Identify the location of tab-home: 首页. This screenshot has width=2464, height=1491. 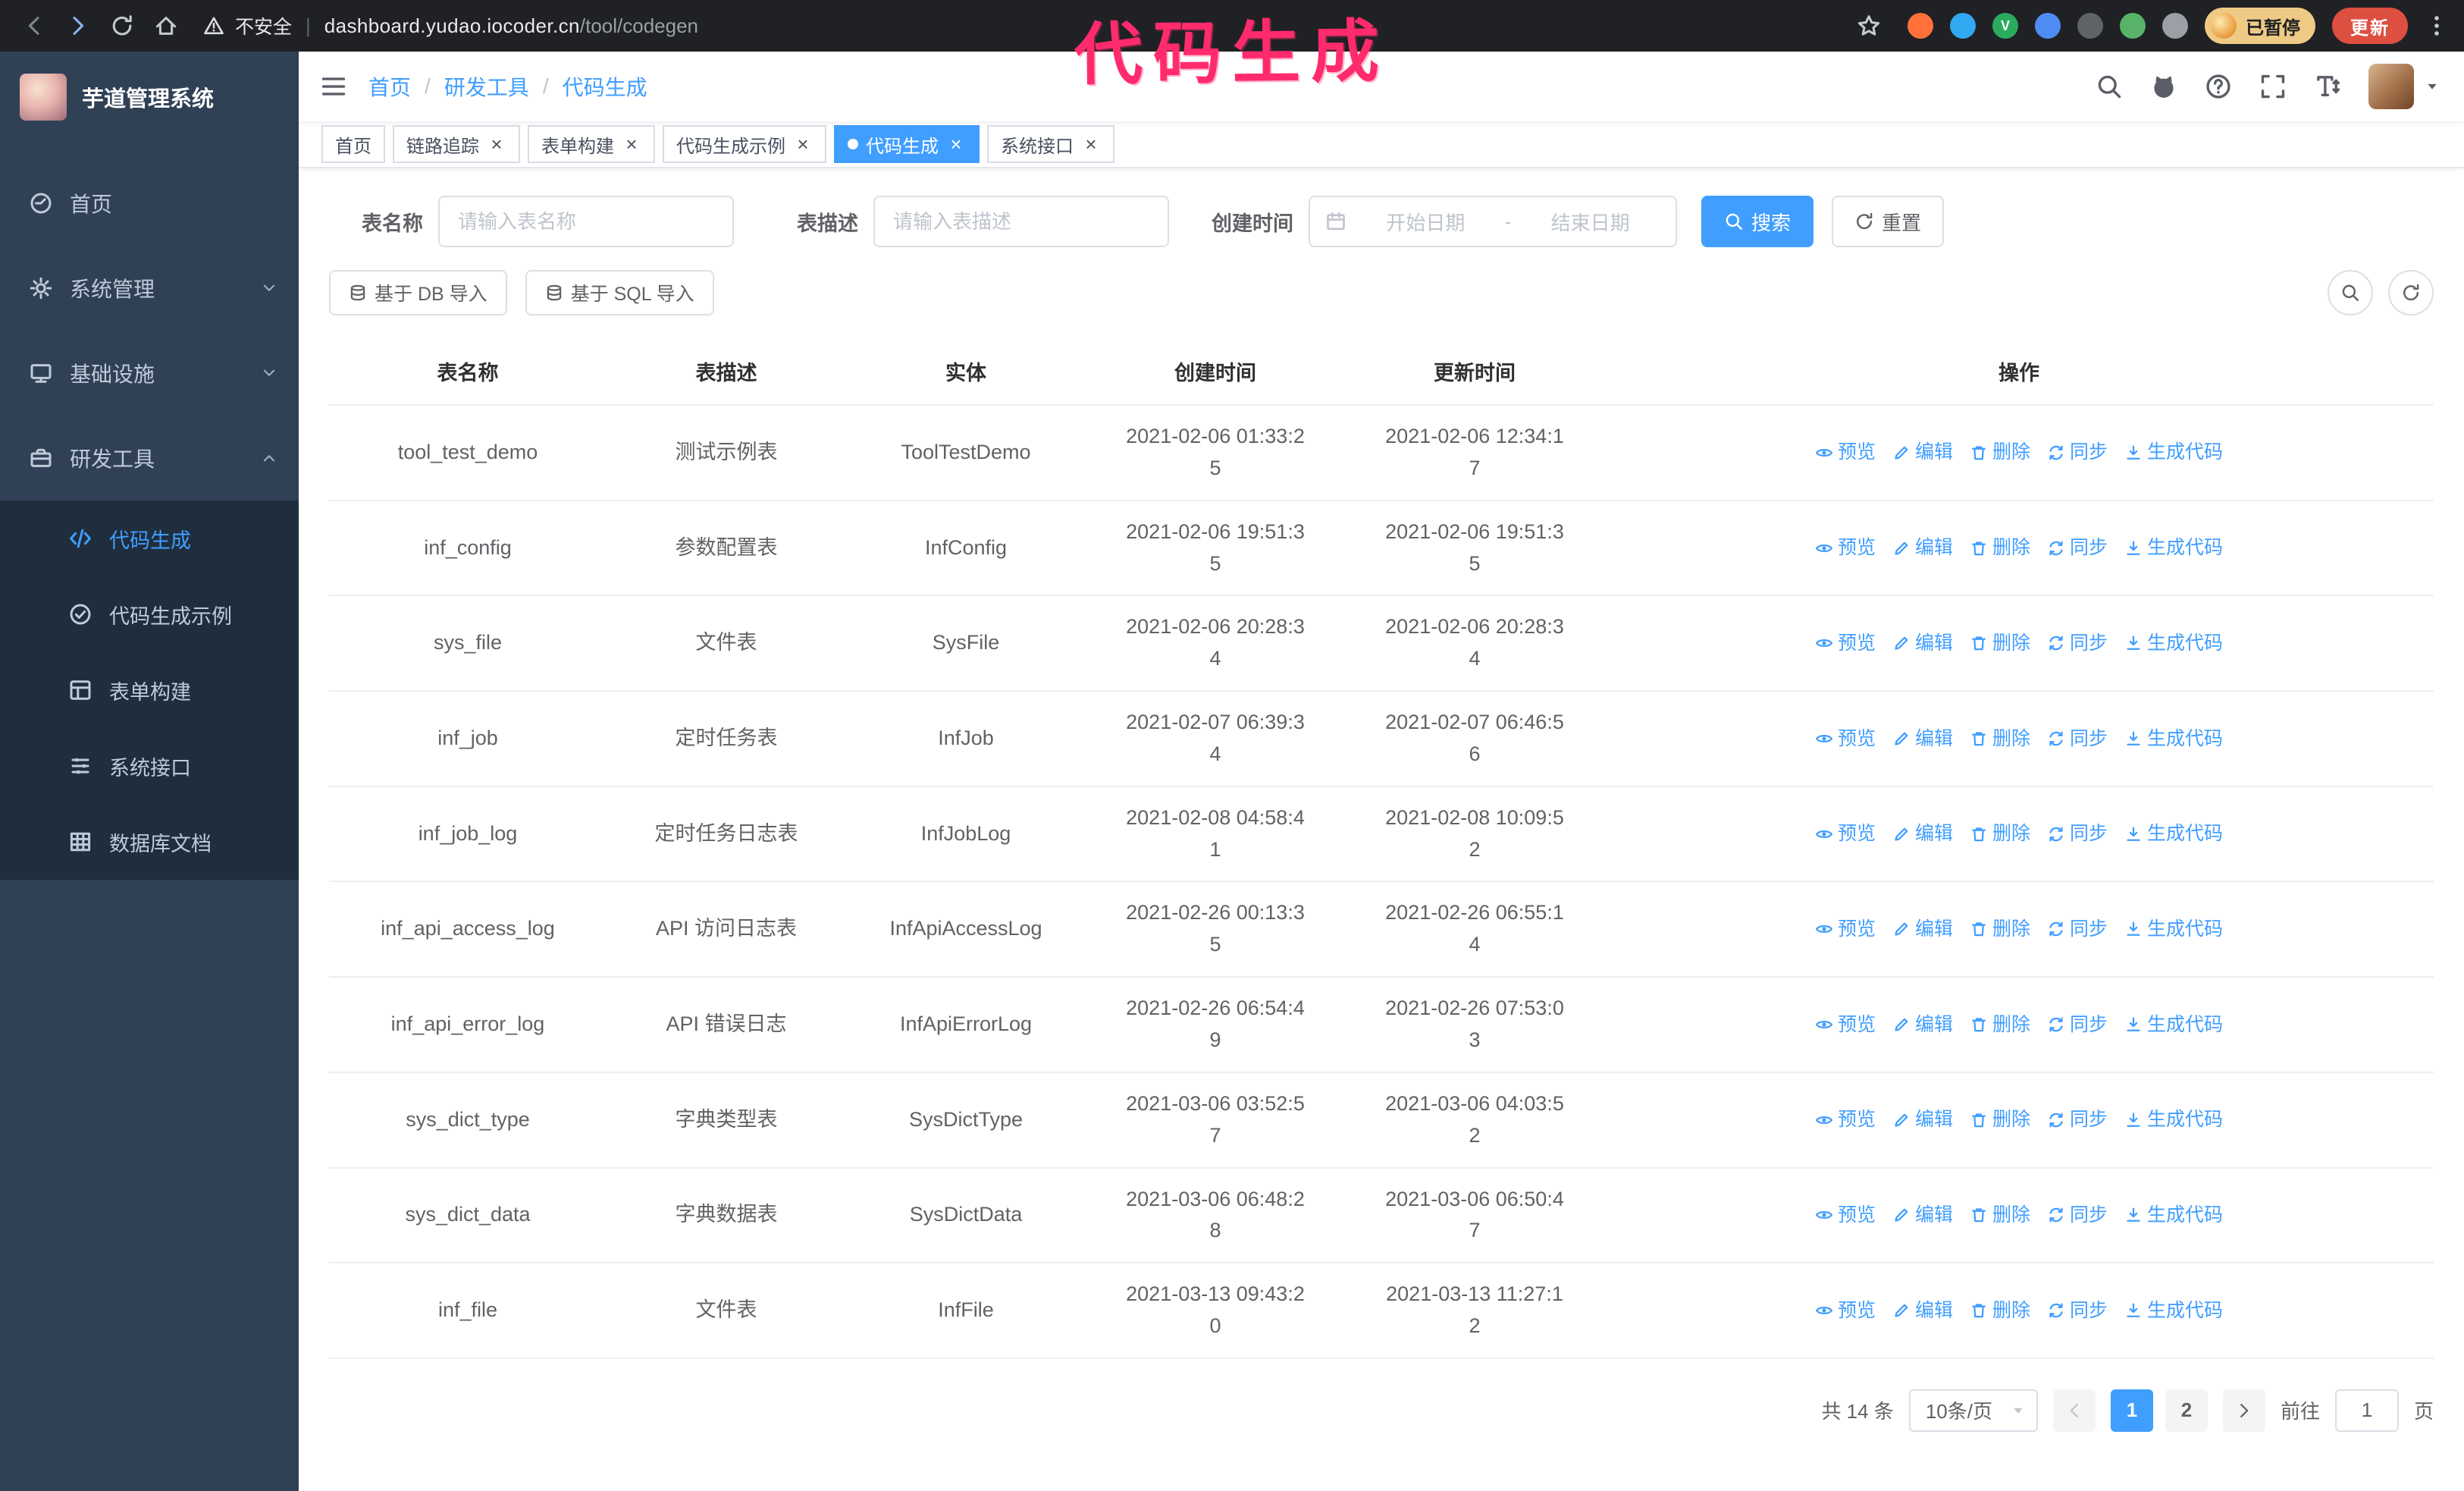
(353, 144).